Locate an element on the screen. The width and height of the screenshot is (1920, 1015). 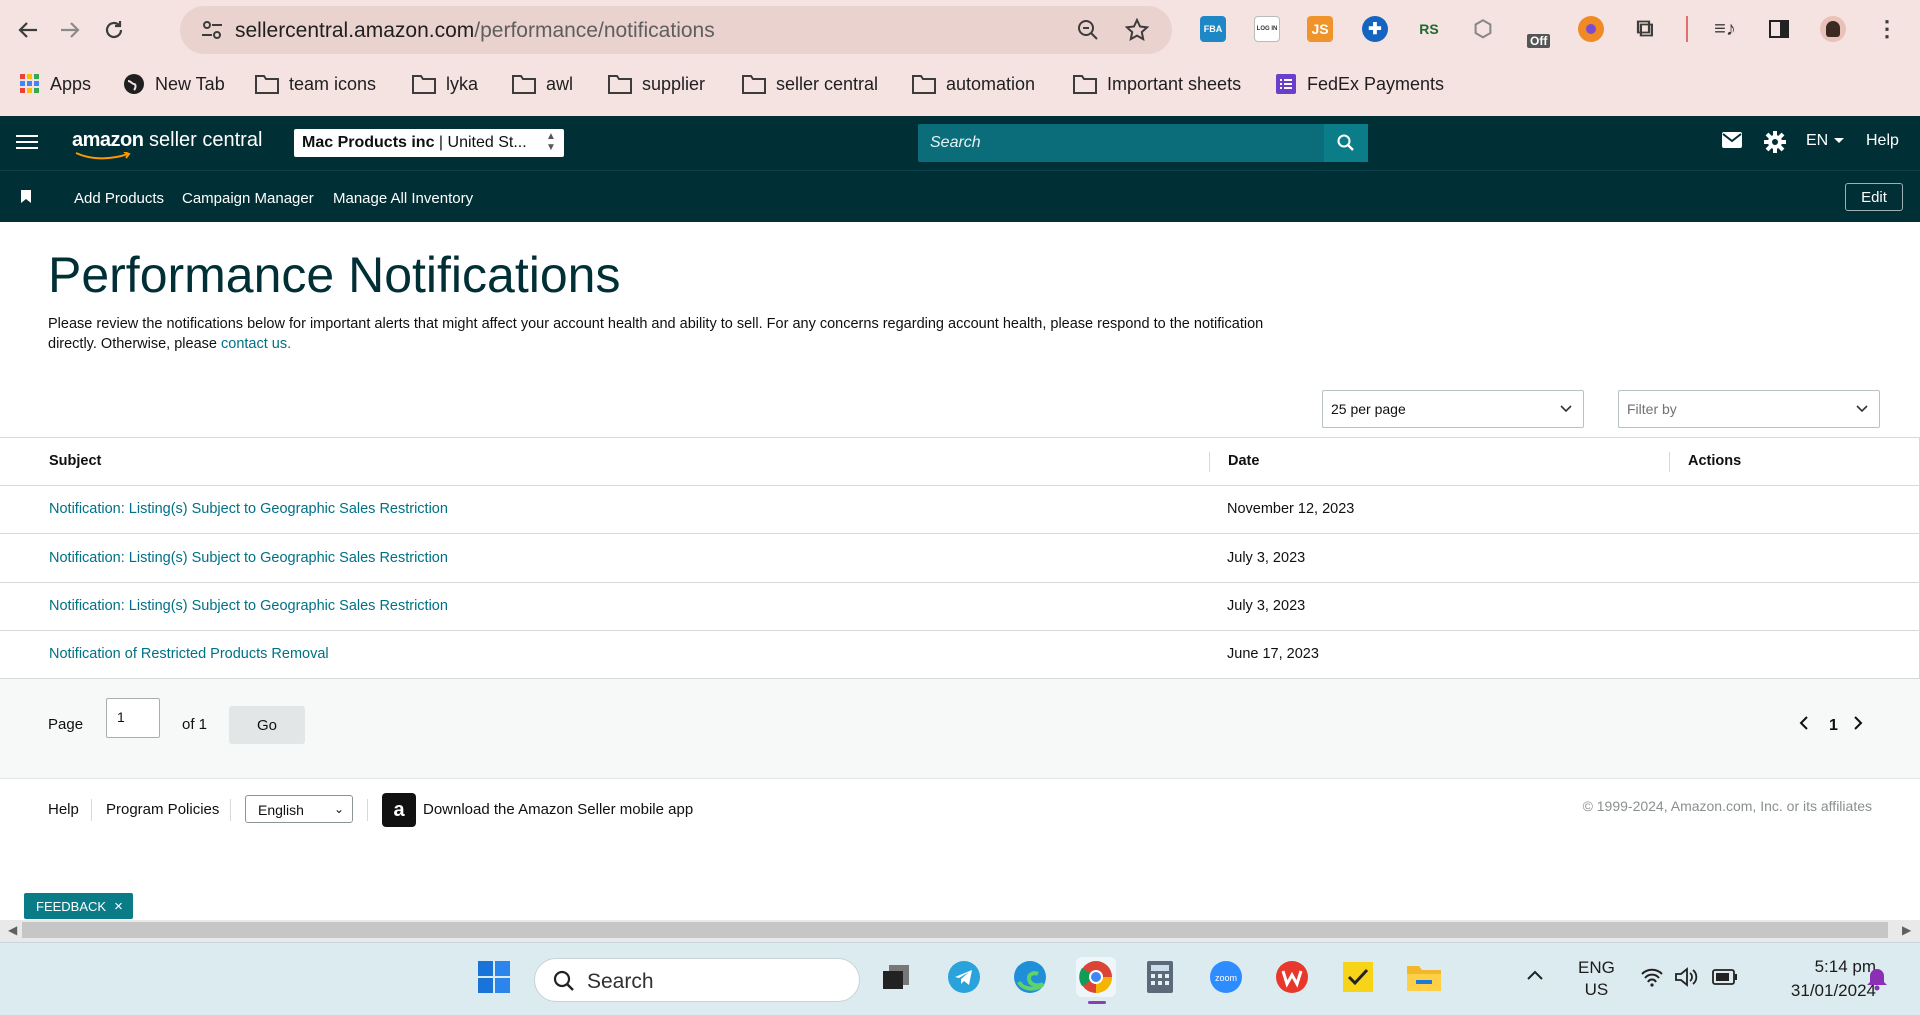
chevron-left-icon is located at coordinates (1804, 723).